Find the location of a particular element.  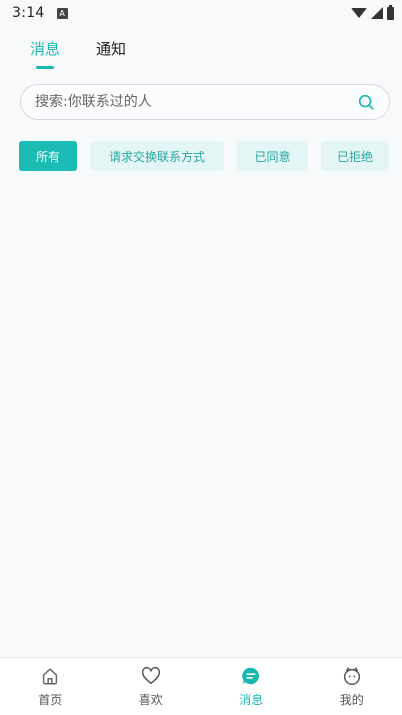

filter-rejected-button: 已拒绝 is located at coordinates (355, 156).